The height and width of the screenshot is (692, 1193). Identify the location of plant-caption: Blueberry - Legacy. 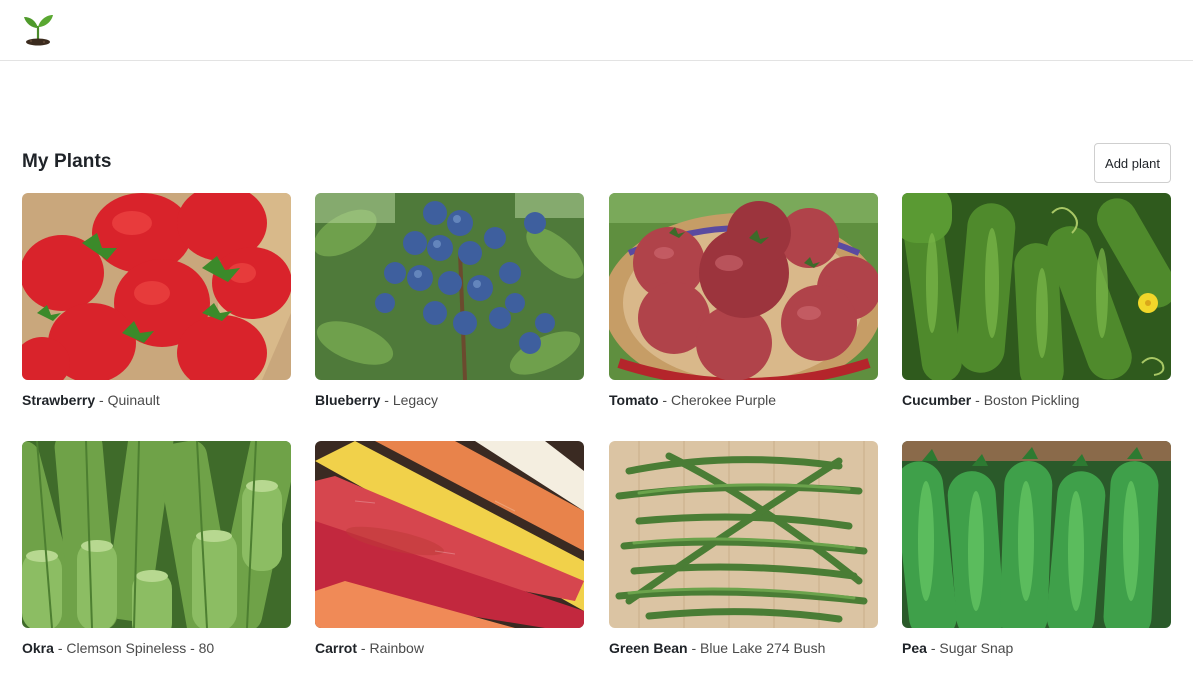
(376, 400).